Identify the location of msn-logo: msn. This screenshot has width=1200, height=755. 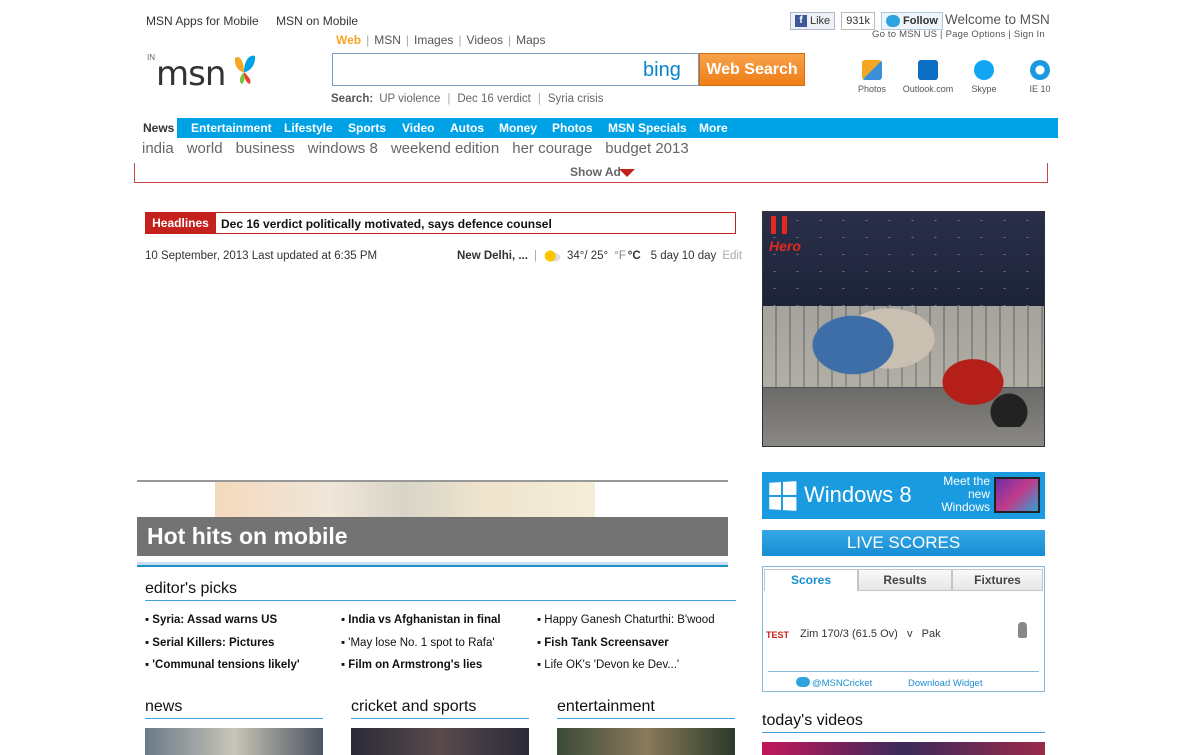
(191, 74).